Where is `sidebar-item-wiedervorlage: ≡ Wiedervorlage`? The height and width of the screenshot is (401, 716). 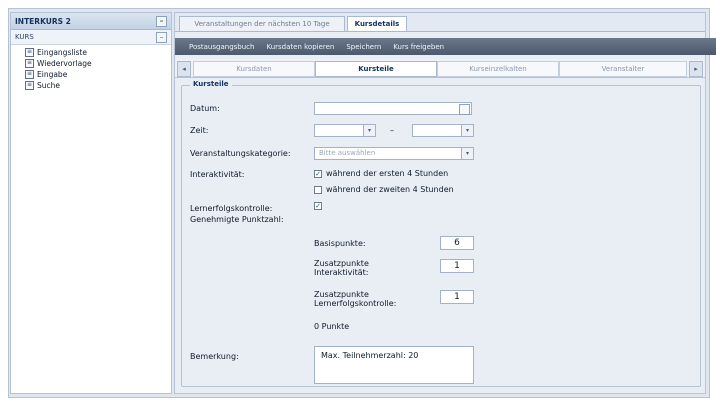 sidebar-item-wiedervorlage: ≡ Wiedervorlage is located at coordinates (98, 63).